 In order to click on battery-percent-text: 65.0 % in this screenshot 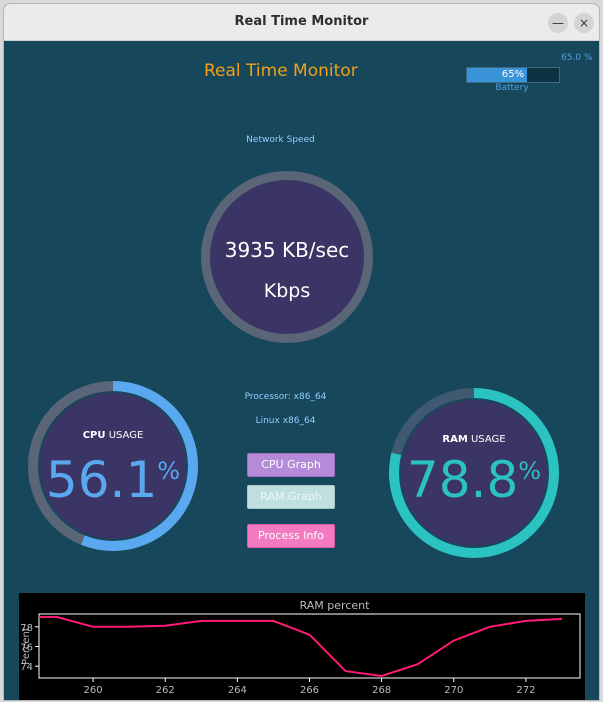, I will do `click(577, 58)`.